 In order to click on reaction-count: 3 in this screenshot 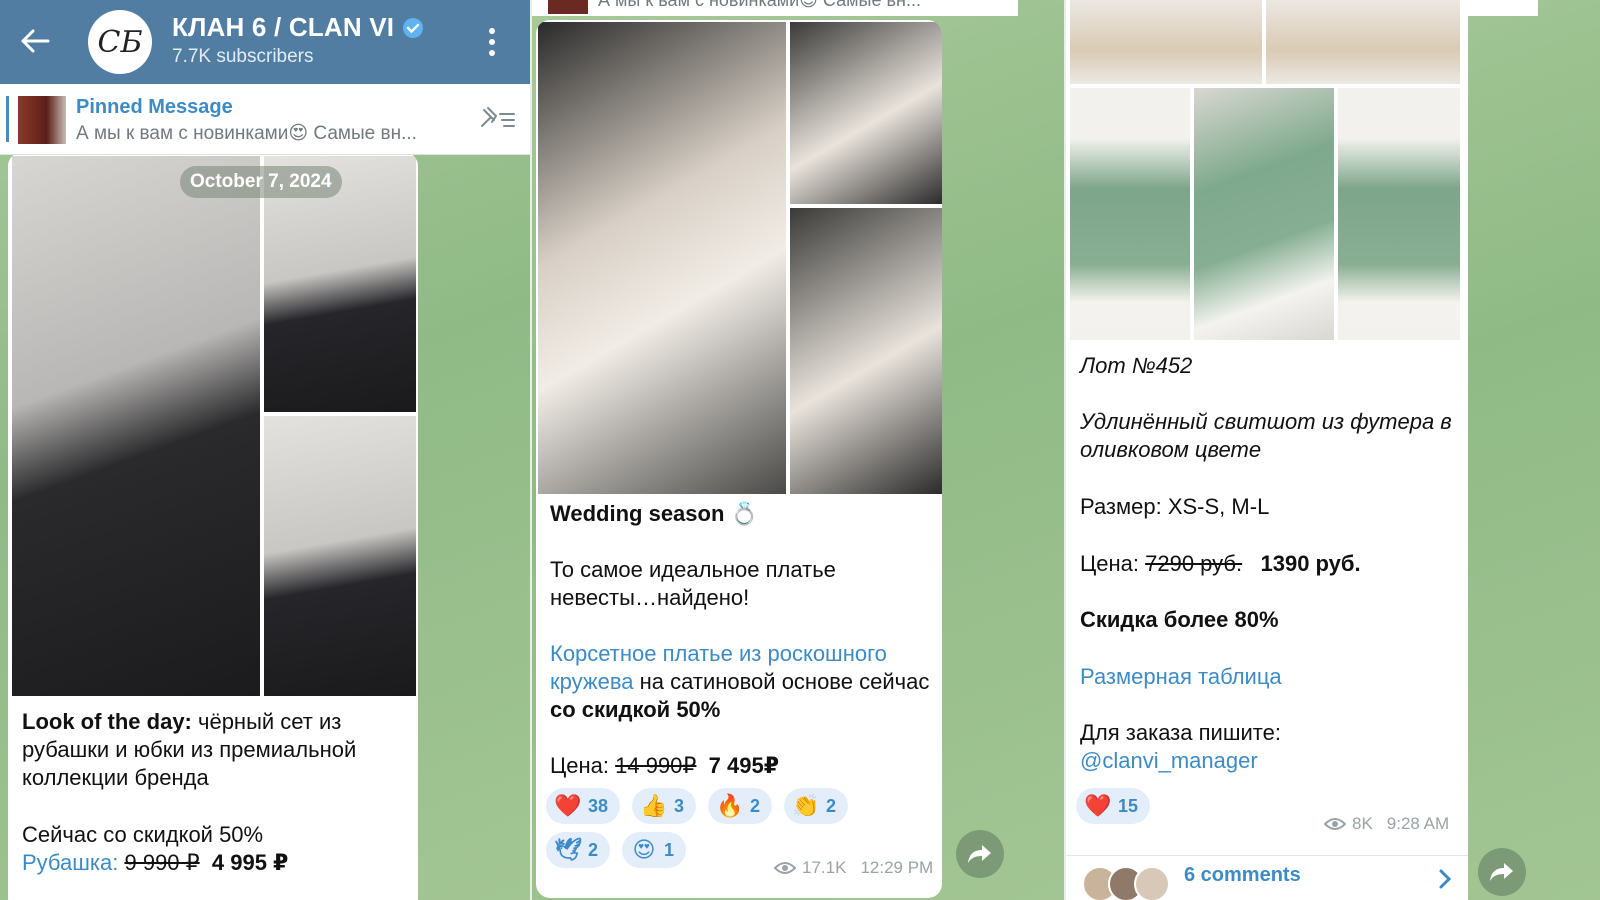, I will do `click(679, 805)`.